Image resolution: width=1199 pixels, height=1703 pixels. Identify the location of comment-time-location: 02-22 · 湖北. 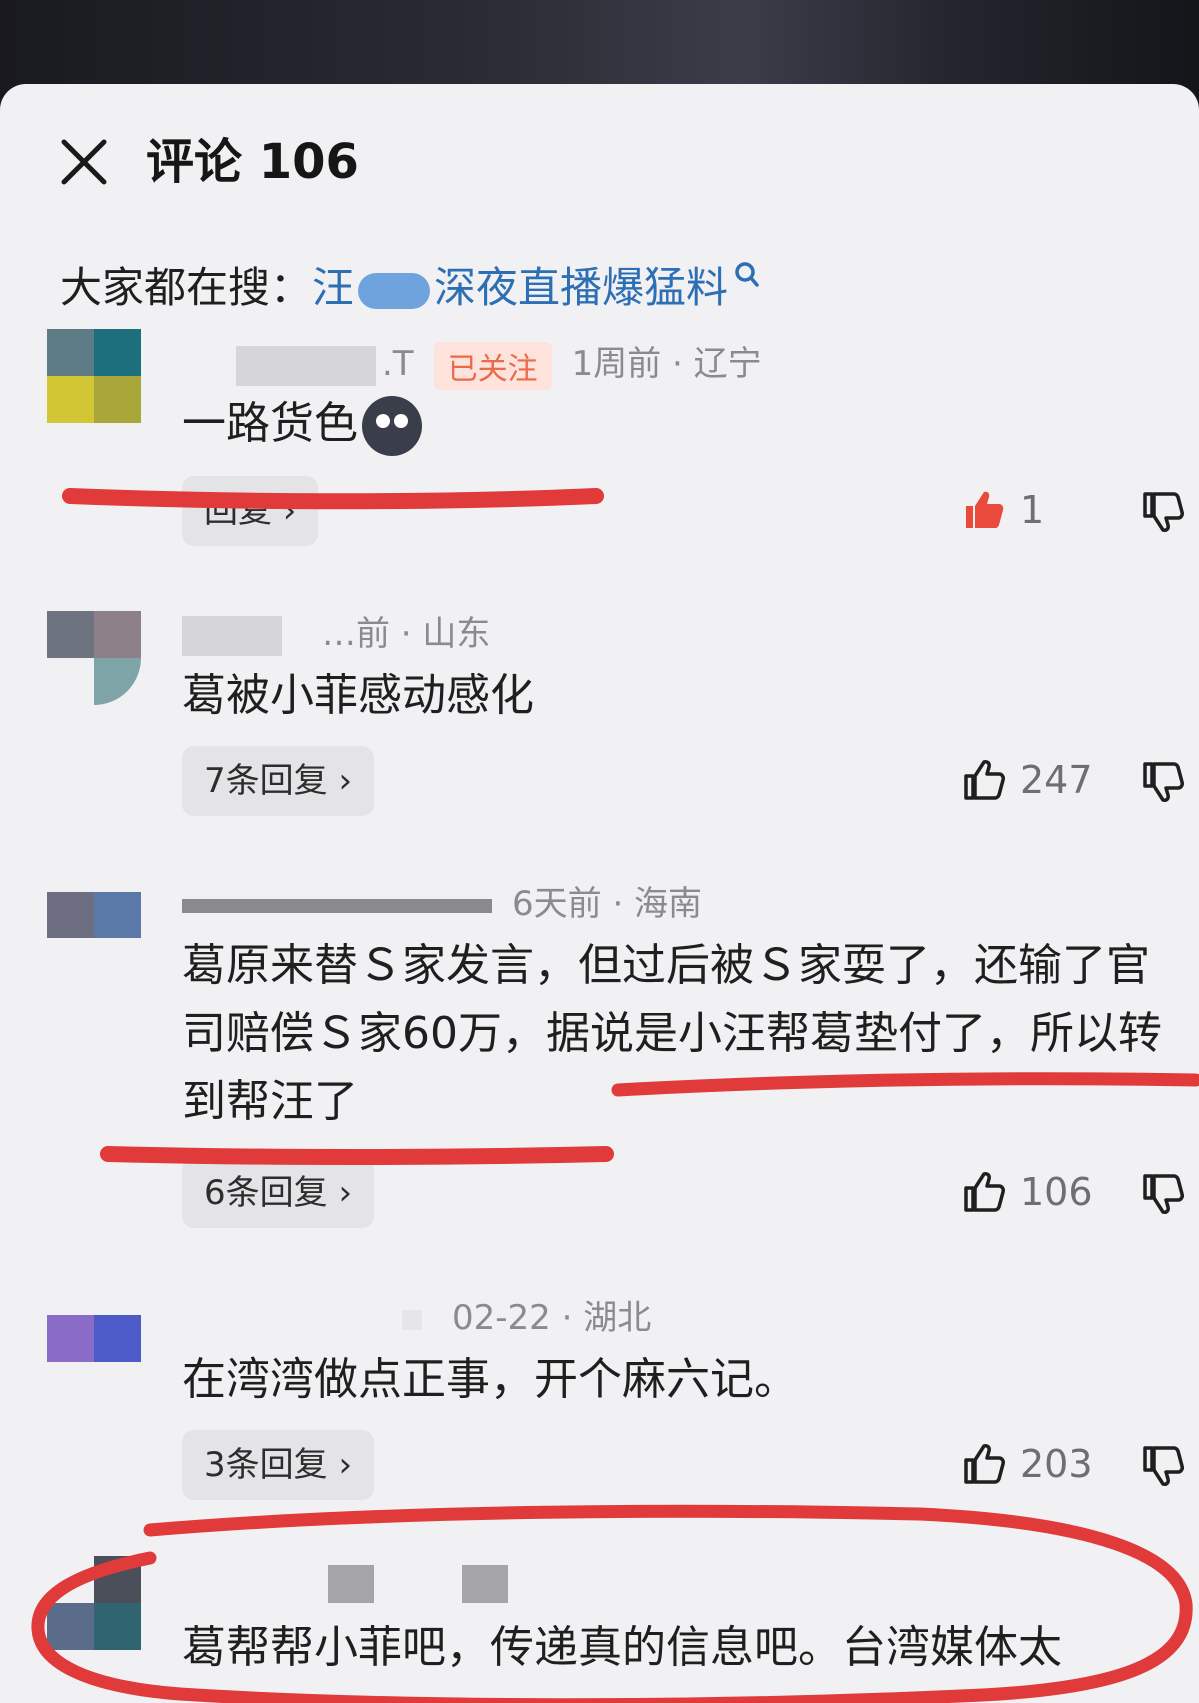
(552, 1318).